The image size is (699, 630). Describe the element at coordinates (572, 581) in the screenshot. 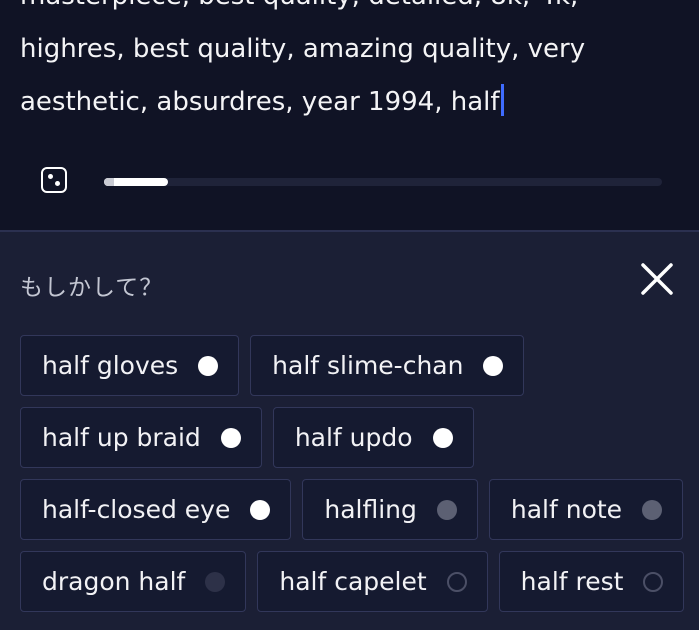

I see `suggestion-chip-label: half rest` at that location.